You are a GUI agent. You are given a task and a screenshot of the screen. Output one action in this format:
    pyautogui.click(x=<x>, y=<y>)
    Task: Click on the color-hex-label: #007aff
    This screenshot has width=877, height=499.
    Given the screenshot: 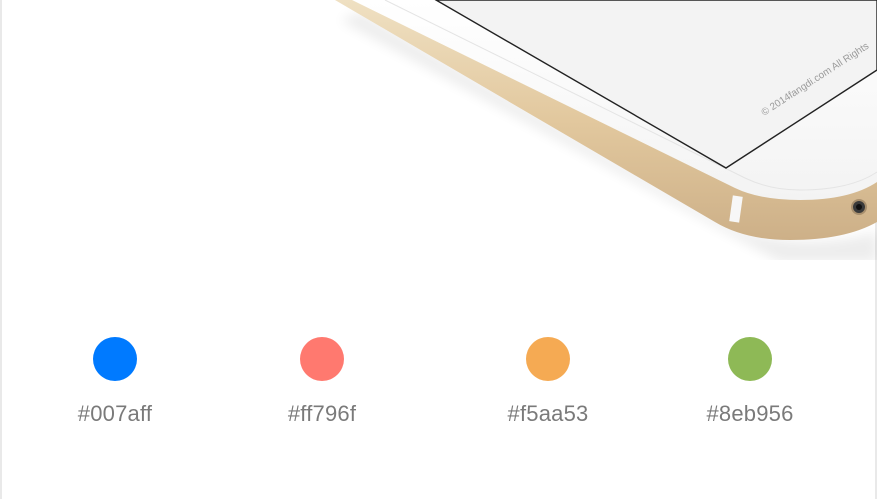 What is the action you would take?
    pyautogui.click(x=115, y=413)
    